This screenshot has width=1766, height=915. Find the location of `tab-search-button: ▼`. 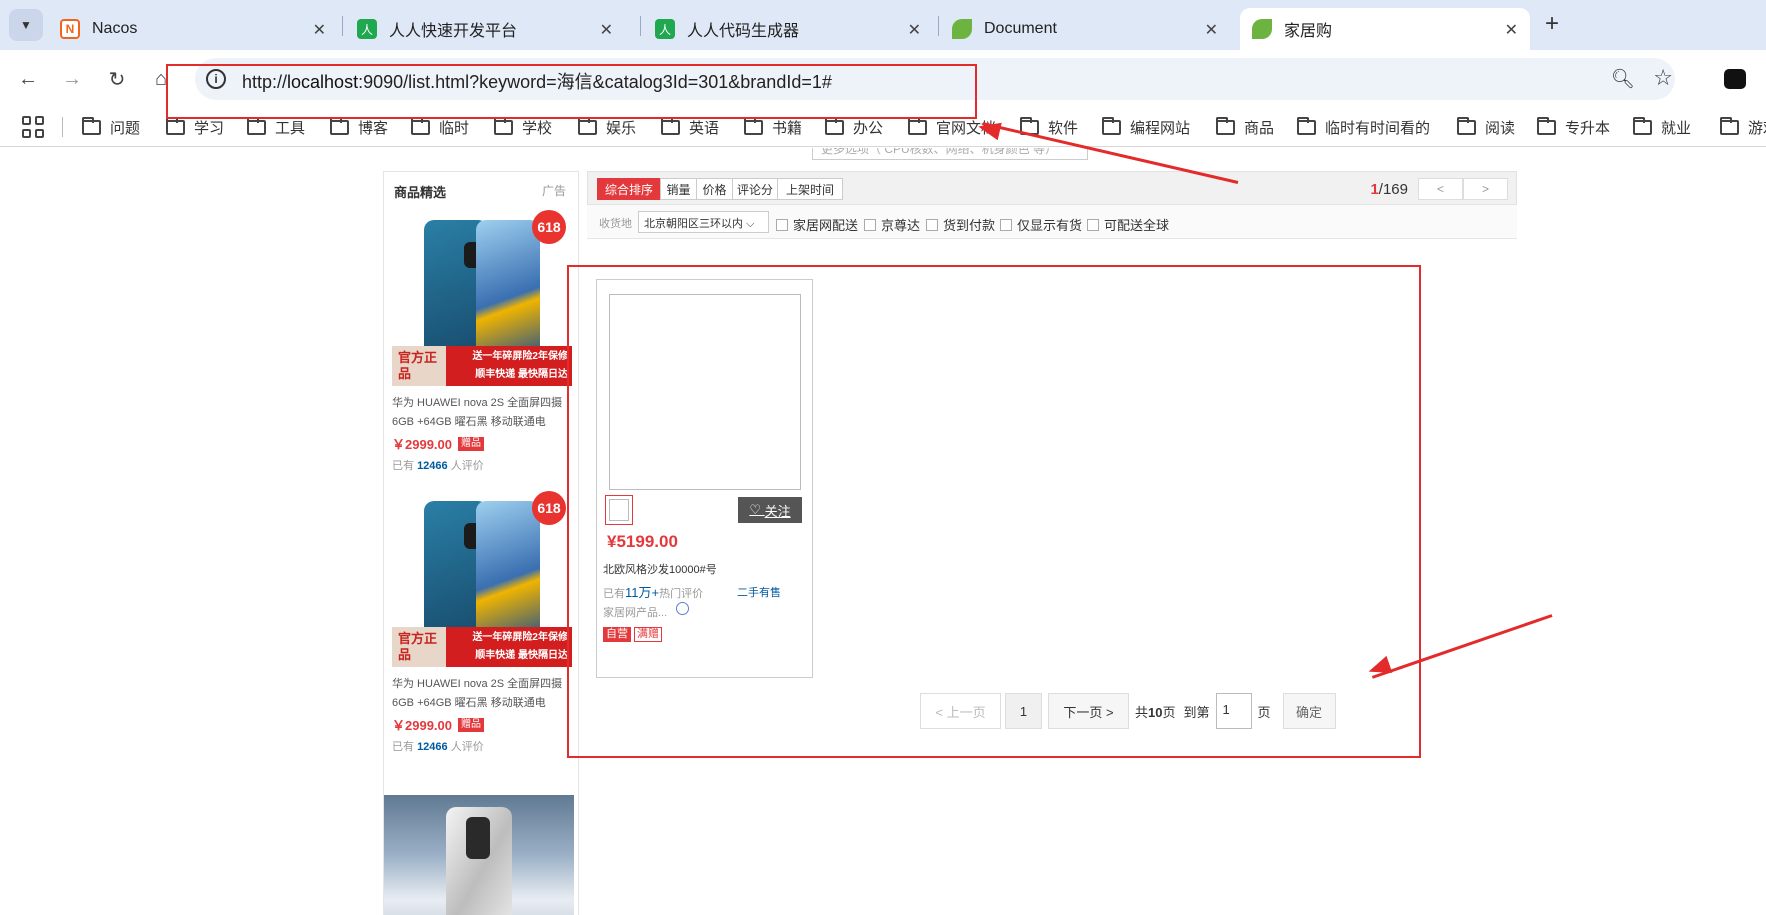

tab-search-button: ▼ is located at coordinates (26, 25).